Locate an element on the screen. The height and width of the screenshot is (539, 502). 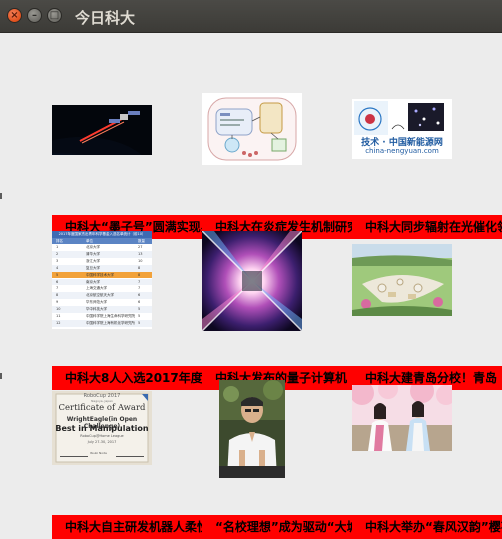
news-tile: 中科大举办“春风汉韵”樱花 is located at coordinates (427, 459).